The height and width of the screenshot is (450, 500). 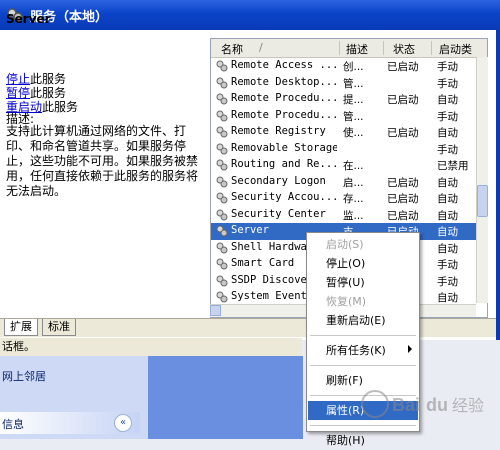 What do you see at coordinates (468, 405) in the screenshot?
I see `svg-text: 经验` at bounding box center [468, 405].